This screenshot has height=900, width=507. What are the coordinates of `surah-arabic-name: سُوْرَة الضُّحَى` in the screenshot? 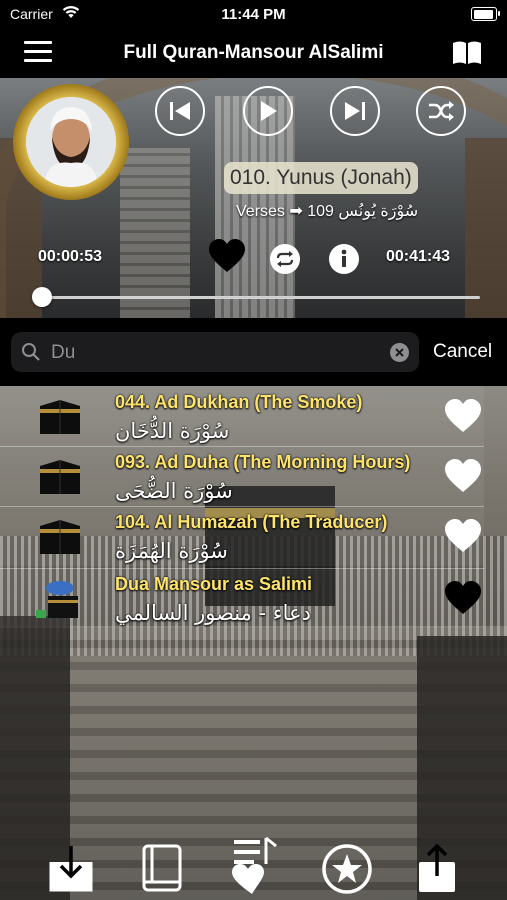 It's located at (174, 491).